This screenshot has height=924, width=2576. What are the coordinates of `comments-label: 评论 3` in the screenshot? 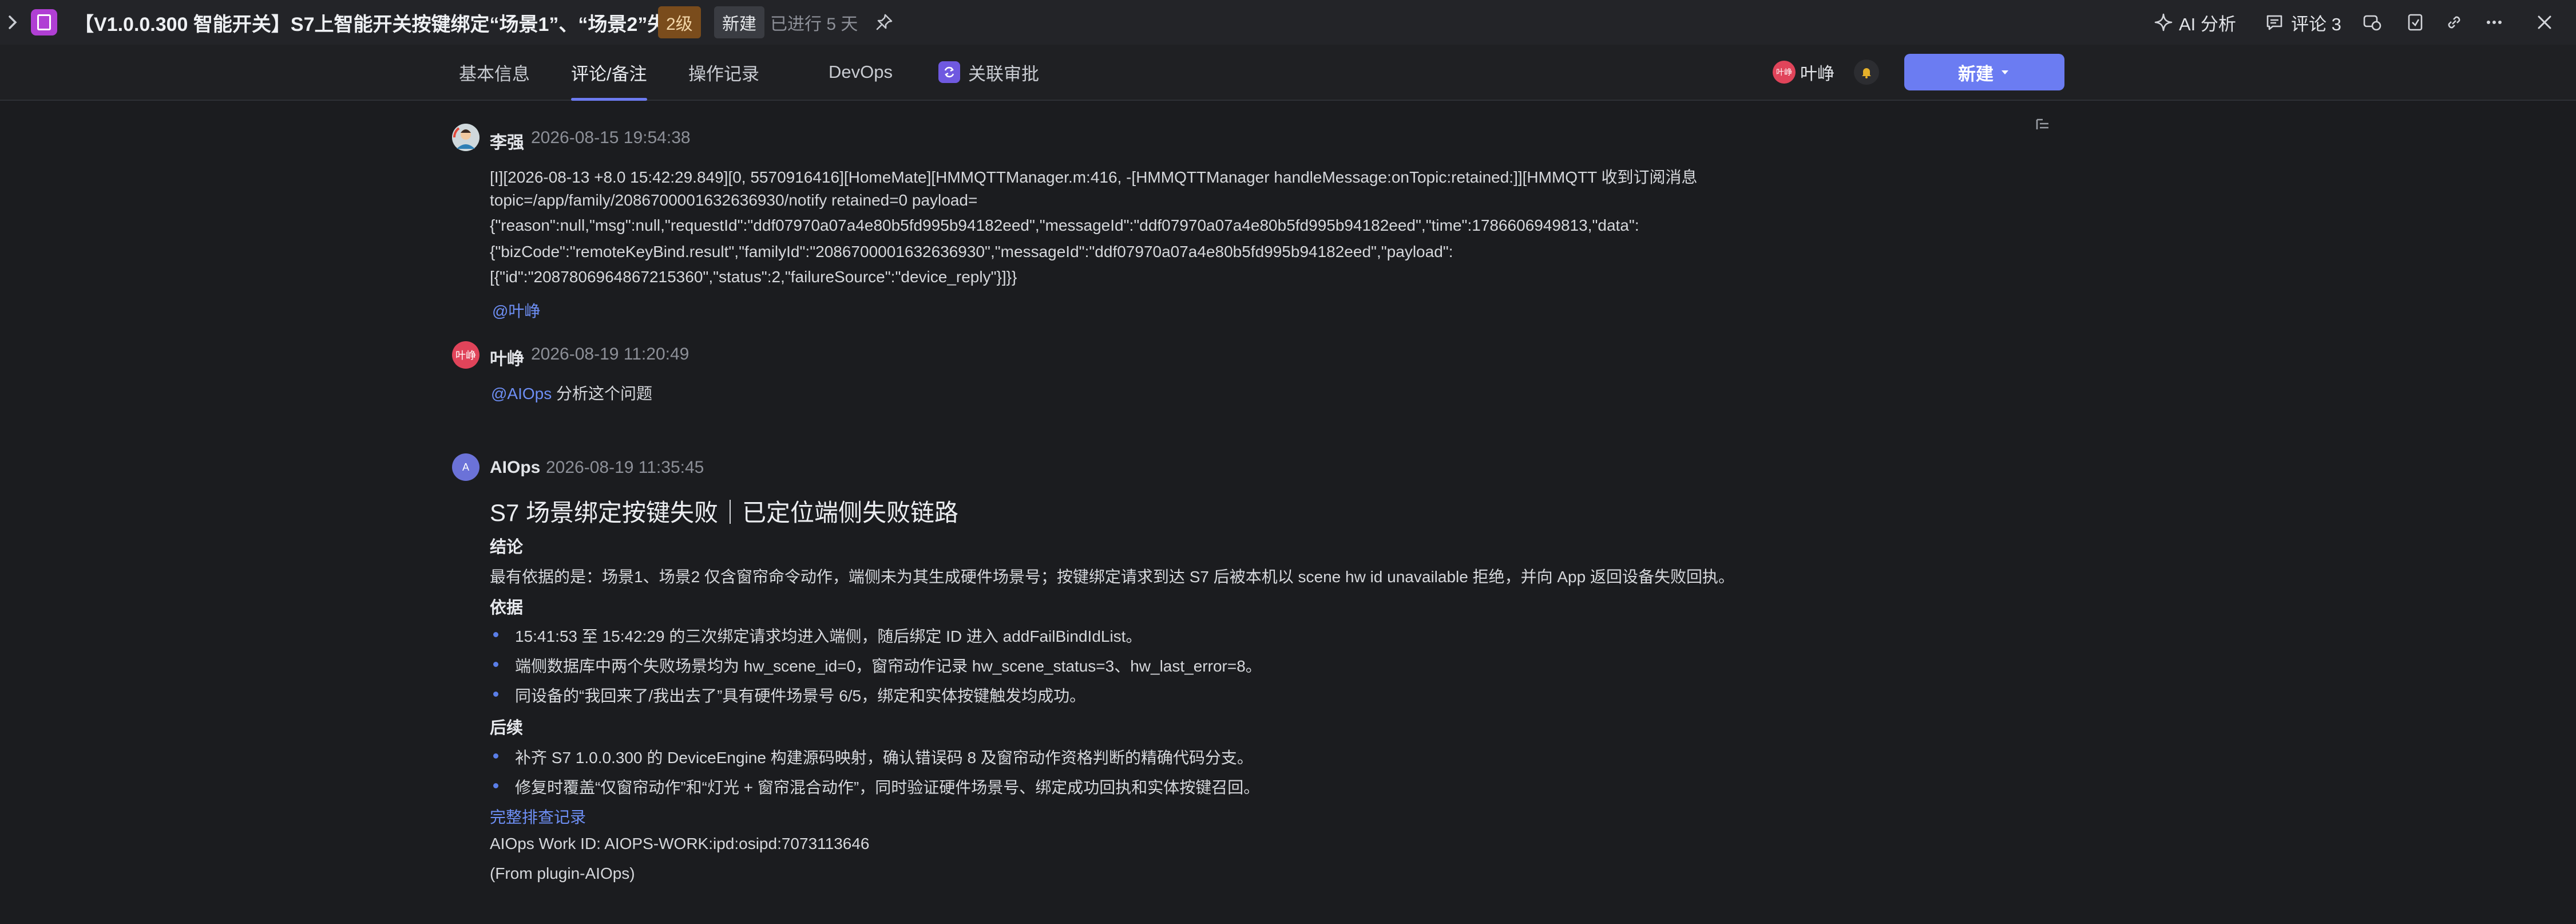 It's located at (2316, 24).